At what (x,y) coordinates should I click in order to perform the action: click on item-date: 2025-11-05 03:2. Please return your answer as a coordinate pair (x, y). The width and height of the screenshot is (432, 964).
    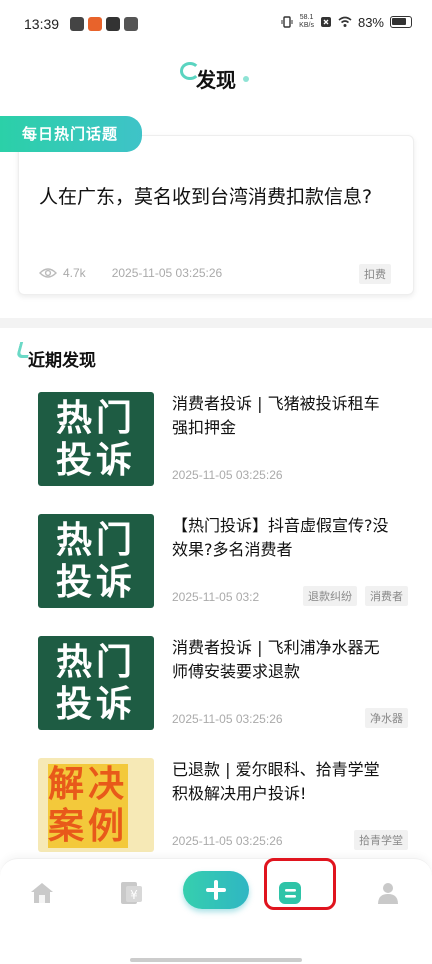
    Looking at the image, I should click on (216, 597).